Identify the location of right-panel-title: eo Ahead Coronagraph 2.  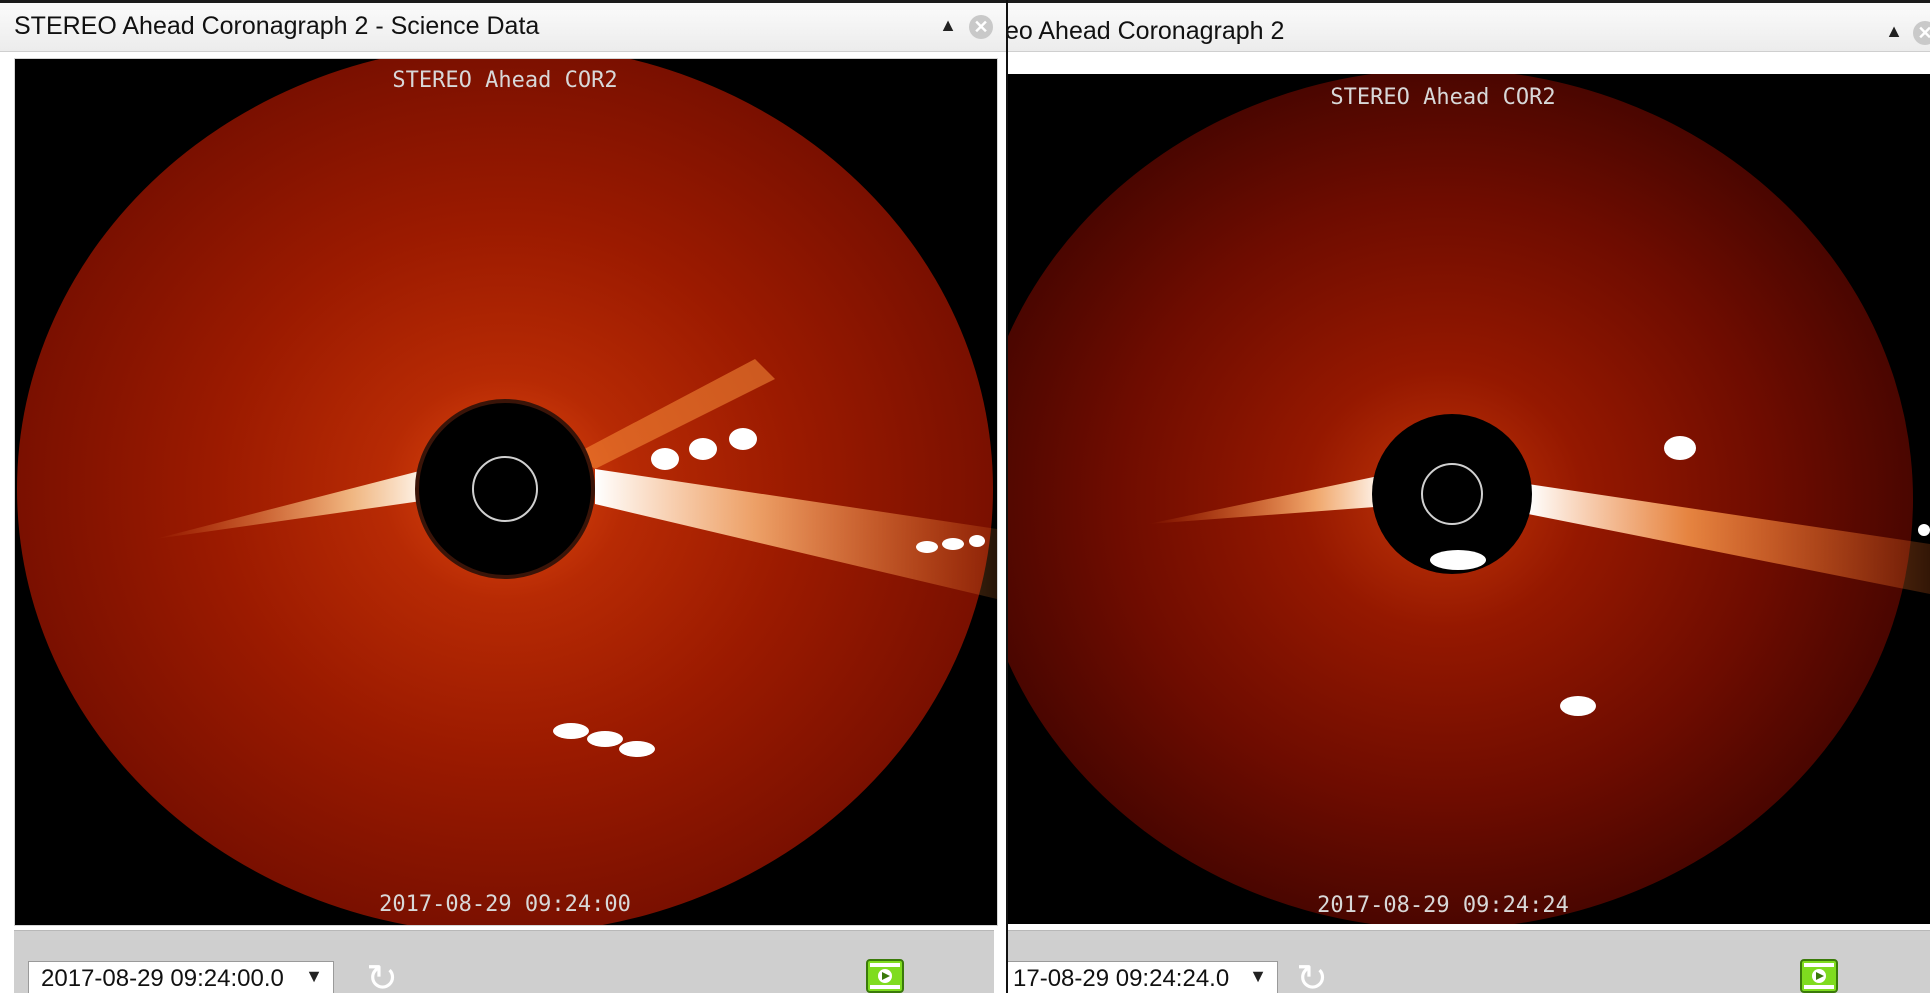
(1146, 31).